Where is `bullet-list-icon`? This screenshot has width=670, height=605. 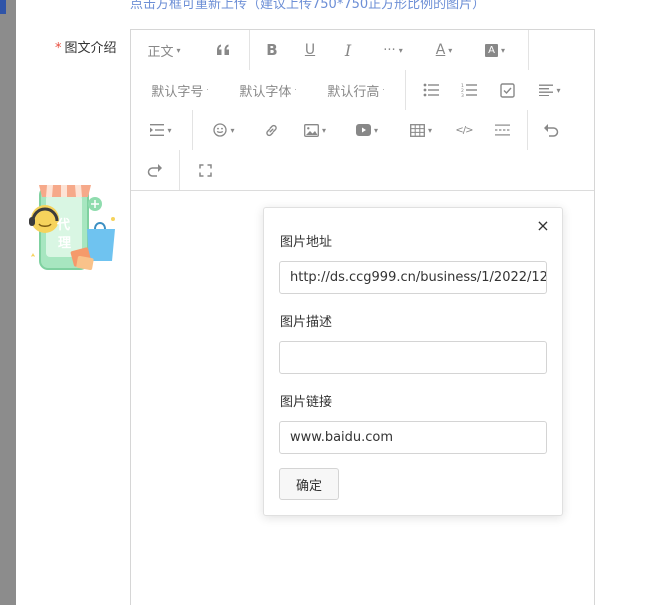
bullet-list-icon is located at coordinates (431, 90).